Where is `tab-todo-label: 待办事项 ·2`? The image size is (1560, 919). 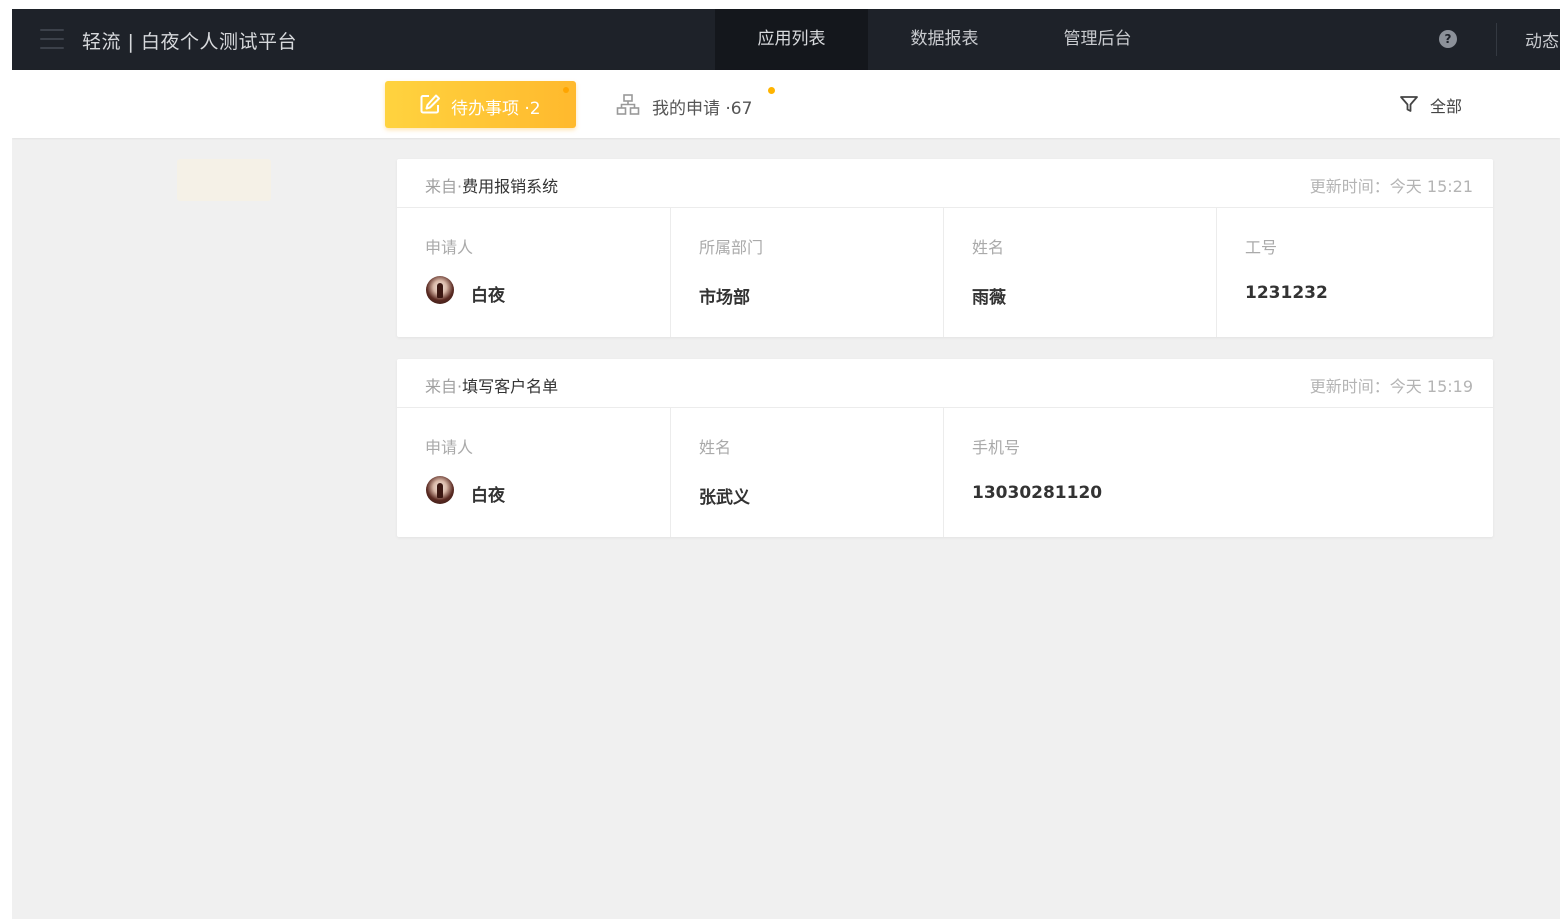
tab-todo-label: 待办事项 ·2 is located at coordinates (496, 109).